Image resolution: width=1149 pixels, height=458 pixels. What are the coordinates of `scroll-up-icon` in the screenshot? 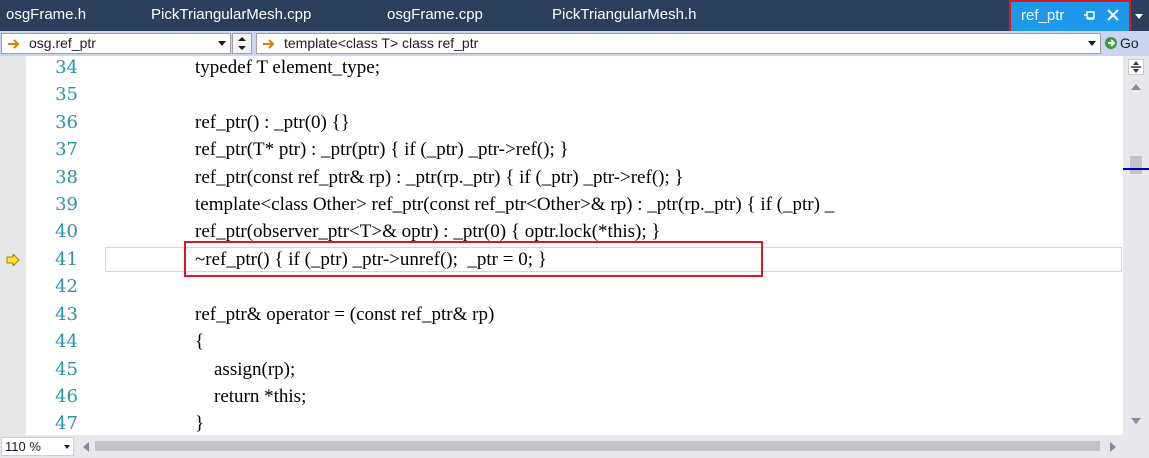 It's located at (1136, 87).